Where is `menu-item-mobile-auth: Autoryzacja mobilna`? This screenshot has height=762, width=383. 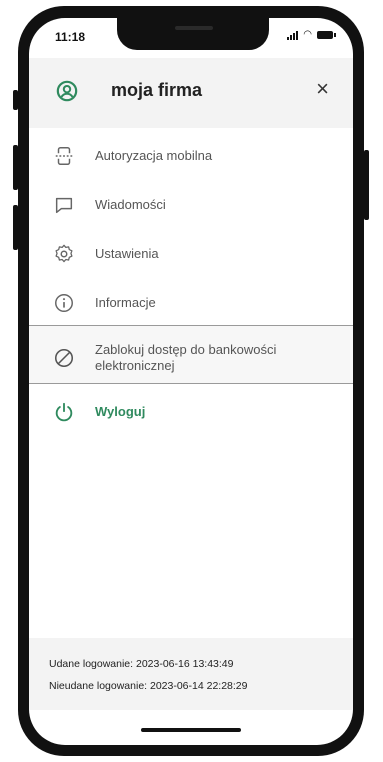
menu-item-mobile-auth: Autoryzacja mobilna is located at coordinates (191, 156).